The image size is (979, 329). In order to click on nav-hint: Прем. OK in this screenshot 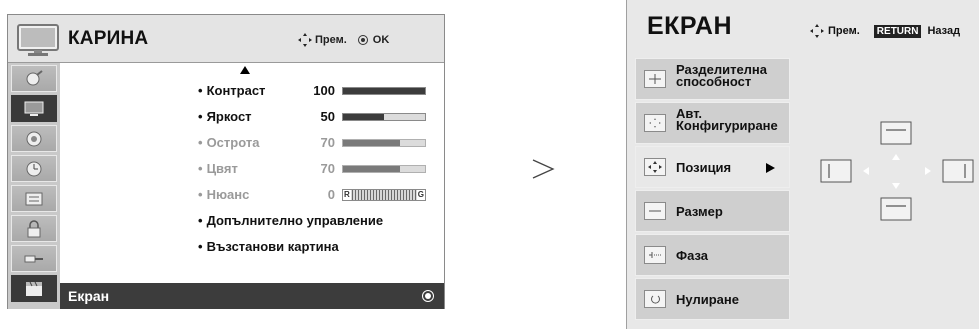, I will do `click(343, 40)`.